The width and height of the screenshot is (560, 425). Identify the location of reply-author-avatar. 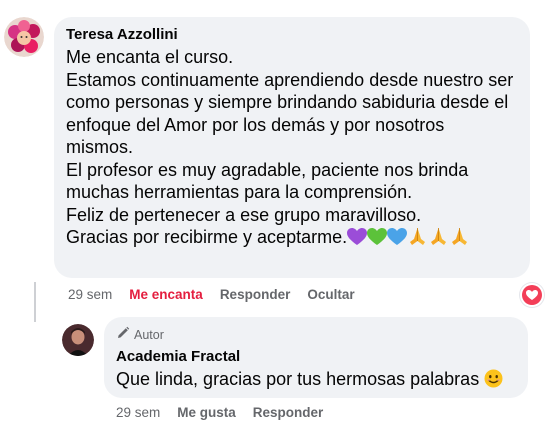
(78, 340).